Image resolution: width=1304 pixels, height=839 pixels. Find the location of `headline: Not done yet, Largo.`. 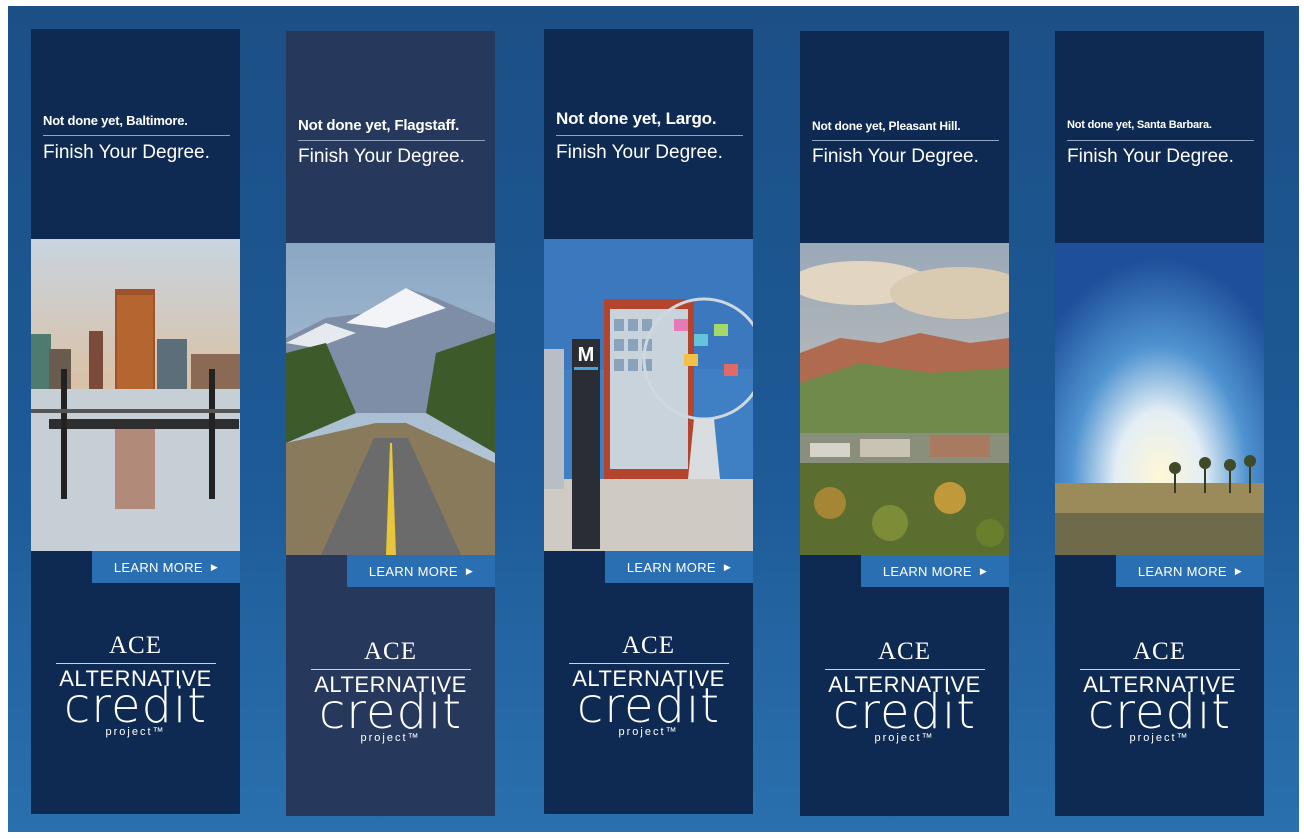

headline: Not done yet, Largo. is located at coordinates (636, 118).